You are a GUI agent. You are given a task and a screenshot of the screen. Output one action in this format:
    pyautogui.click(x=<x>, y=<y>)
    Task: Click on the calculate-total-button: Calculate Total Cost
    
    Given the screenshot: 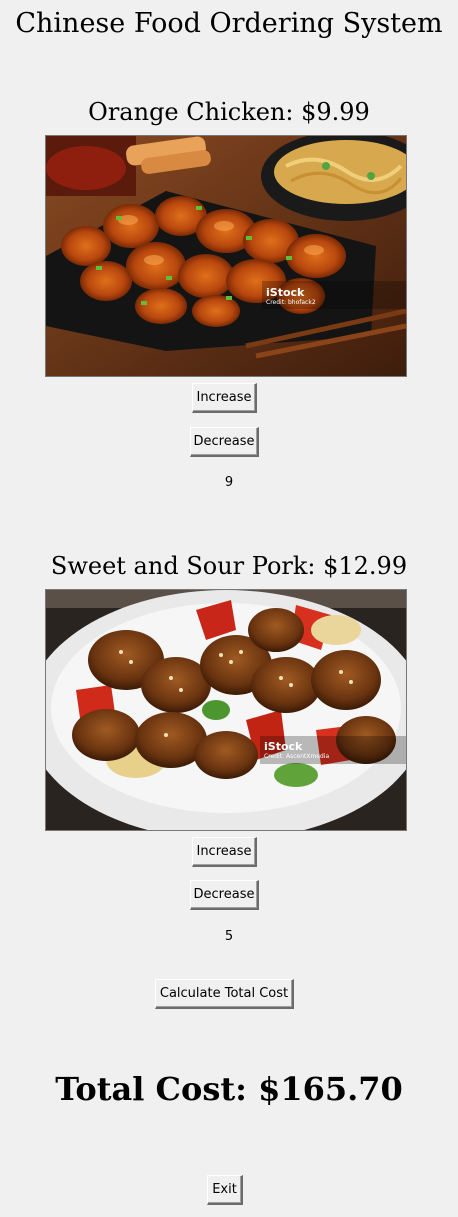 What is the action you would take?
    pyautogui.click(x=224, y=994)
    